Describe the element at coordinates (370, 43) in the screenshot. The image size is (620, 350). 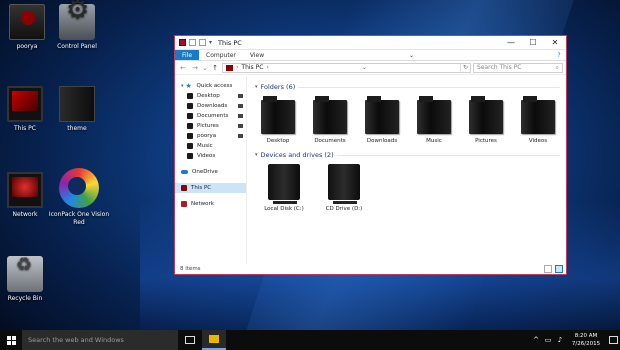
I see `title-bar: ▾ This PC — ☐ ✕` at that location.